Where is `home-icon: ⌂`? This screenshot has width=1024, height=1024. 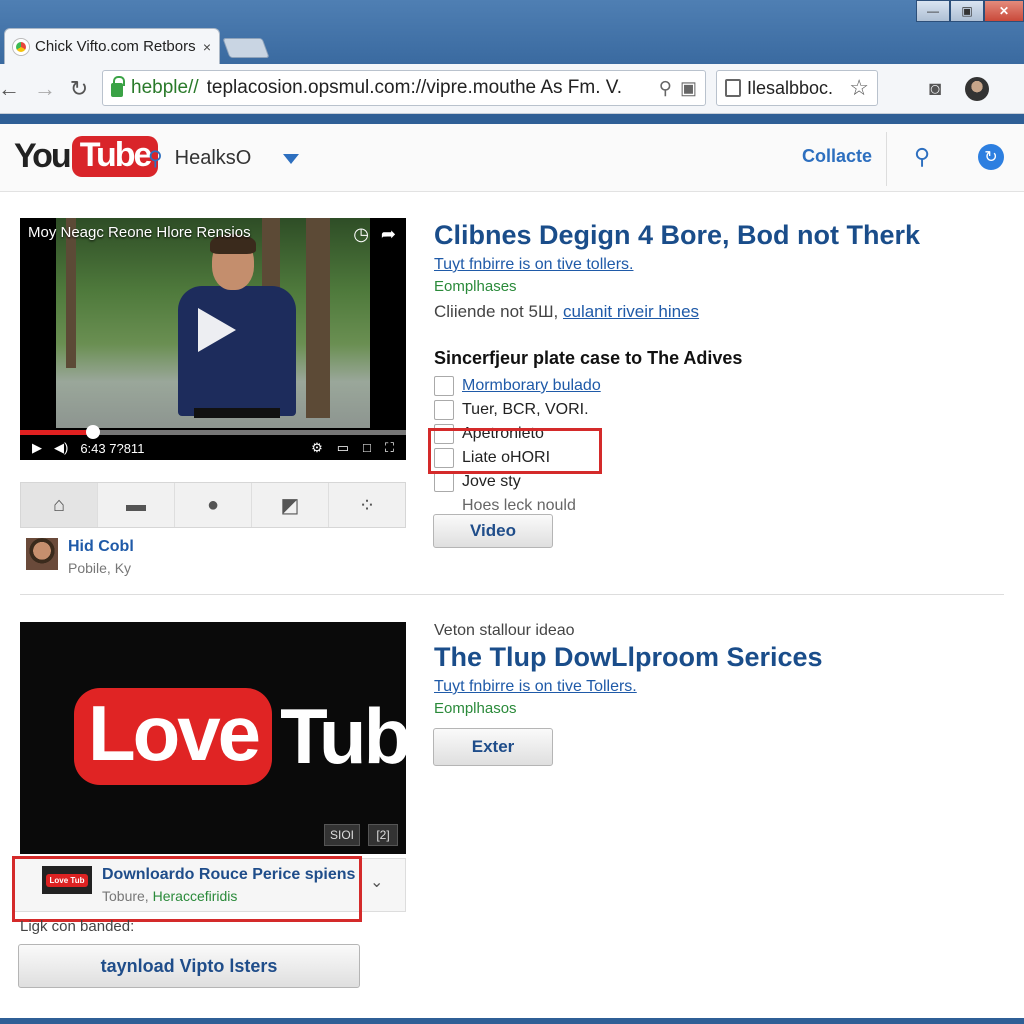
home-icon: ⌂ is located at coordinates (59, 505).